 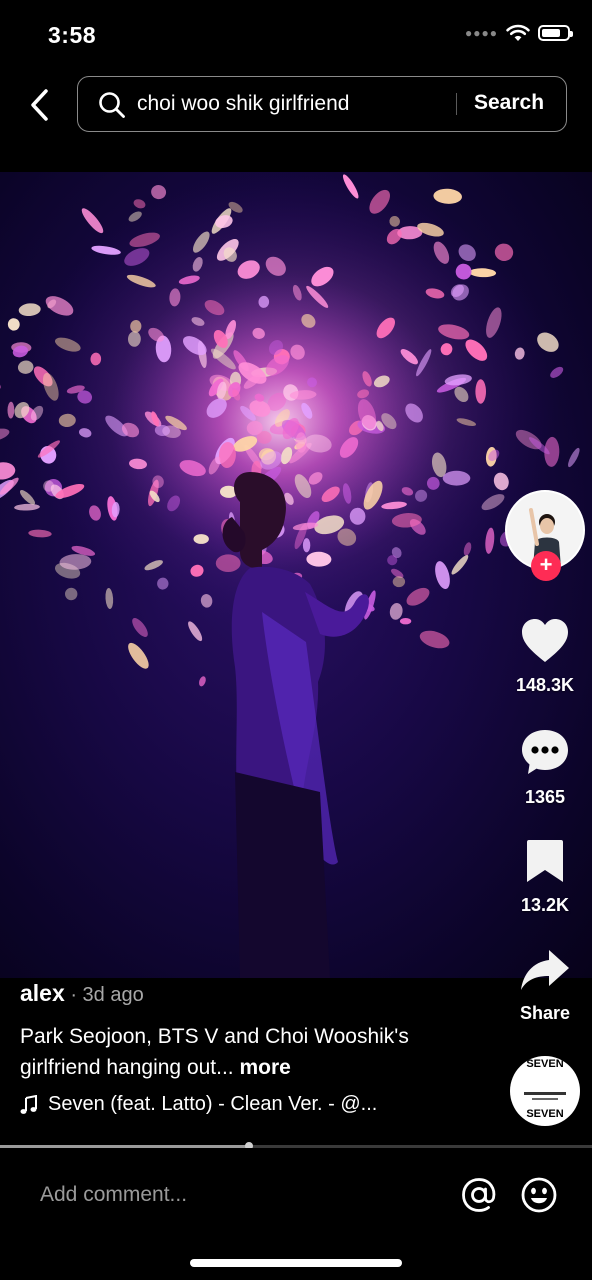 I want to click on comment-count: 1365, so click(x=545, y=797).